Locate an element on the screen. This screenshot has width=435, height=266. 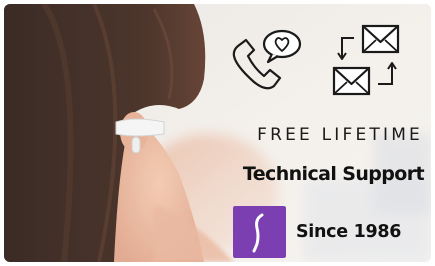
phone-with-heart-bubble-icon is located at coordinates (267, 59).